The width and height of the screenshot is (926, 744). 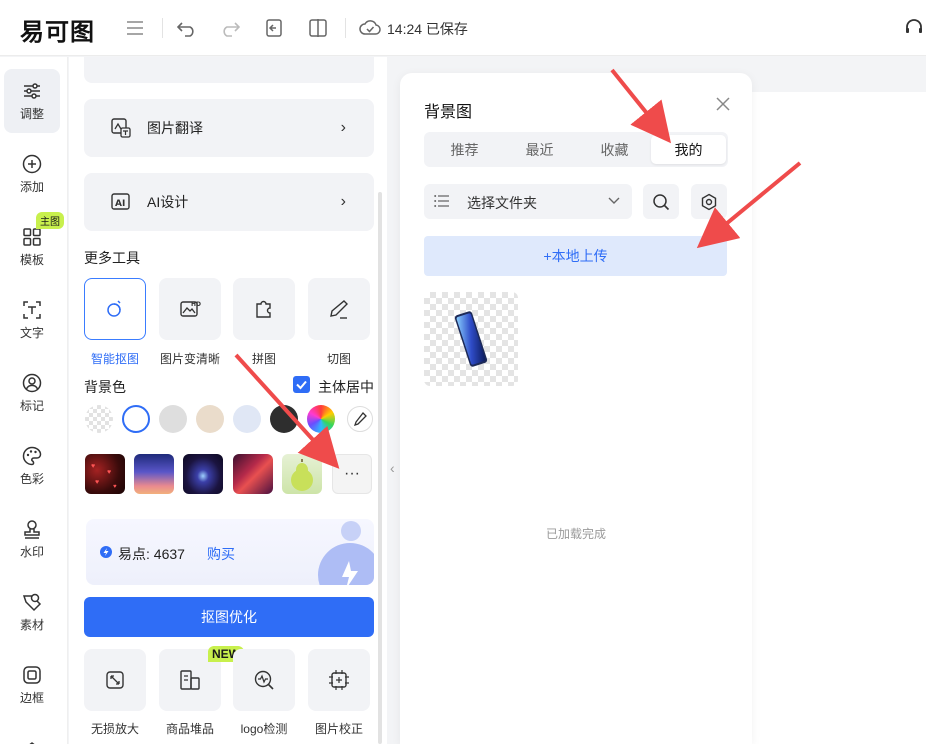 What do you see at coordinates (441, 201) in the screenshot?
I see `list-icon` at bounding box center [441, 201].